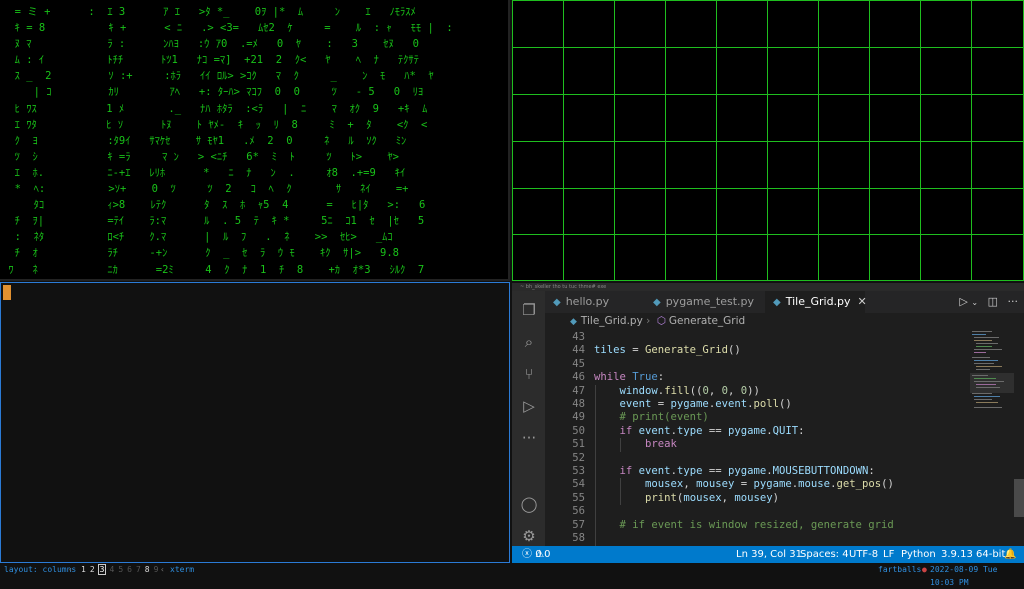 The height and width of the screenshot is (589, 1024). What do you see at coordinates (111, 569) in the screenshot?
I see `workspace-4: 4` at bounding box center [111, 569].